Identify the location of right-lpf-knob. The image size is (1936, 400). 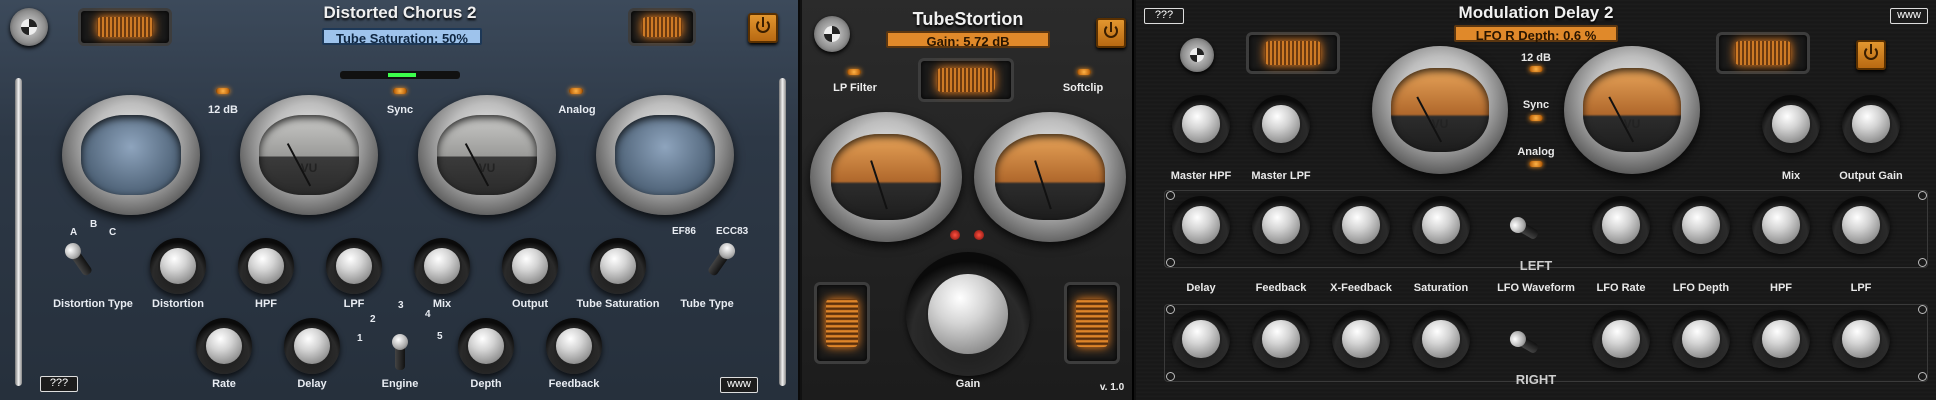
(1861, 339).